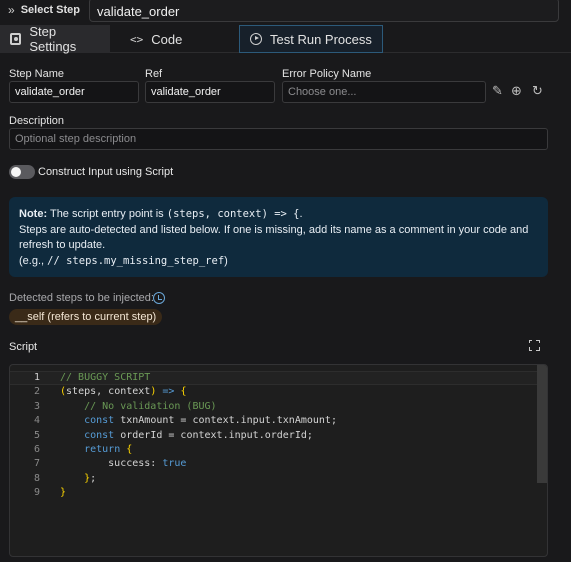  What do you see at coordinates (167, 39) in the screenshot?
I see `tab-code-label: Code` at bounding box center [167, 39].